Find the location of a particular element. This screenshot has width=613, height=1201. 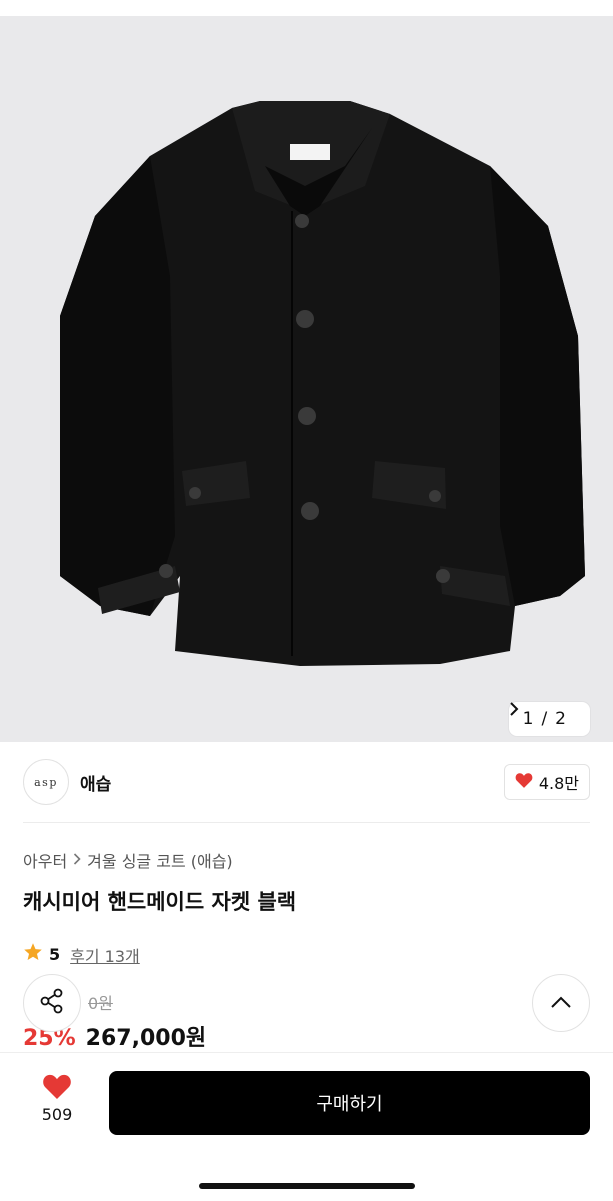

rating-row: 5 후기 13개 is located at coordinates (81, 954).